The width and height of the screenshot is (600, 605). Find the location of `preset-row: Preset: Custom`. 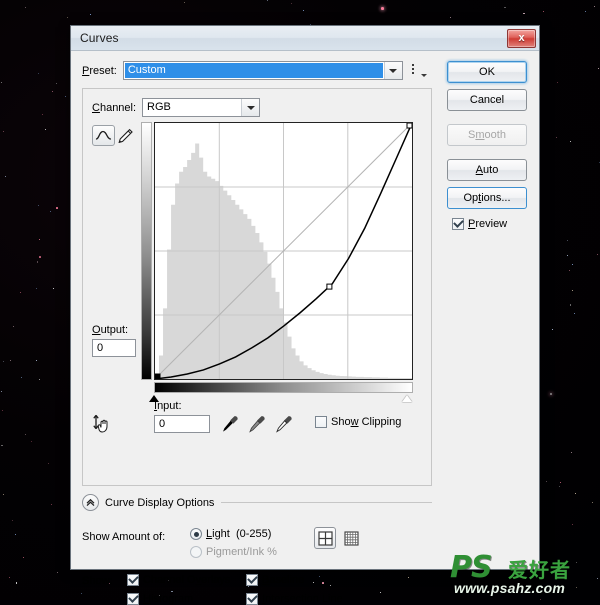

preset-row: Preset: Custom is located at coordinates (257, 70).